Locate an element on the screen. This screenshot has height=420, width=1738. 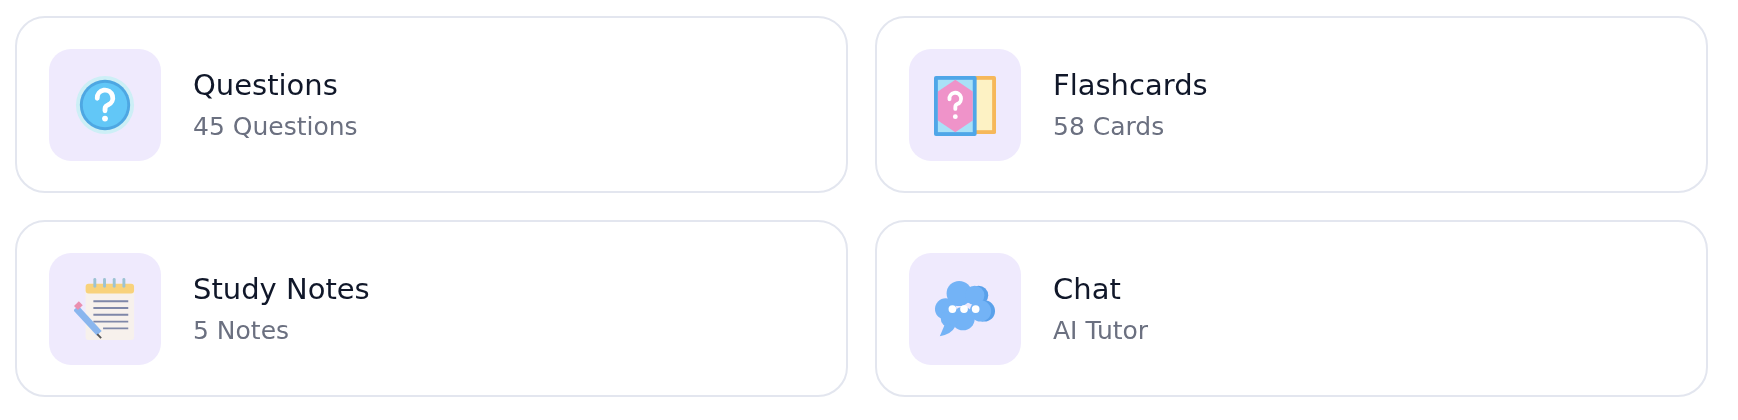
card-subtitle: 45 Questions is located at coordinates (275, 126).